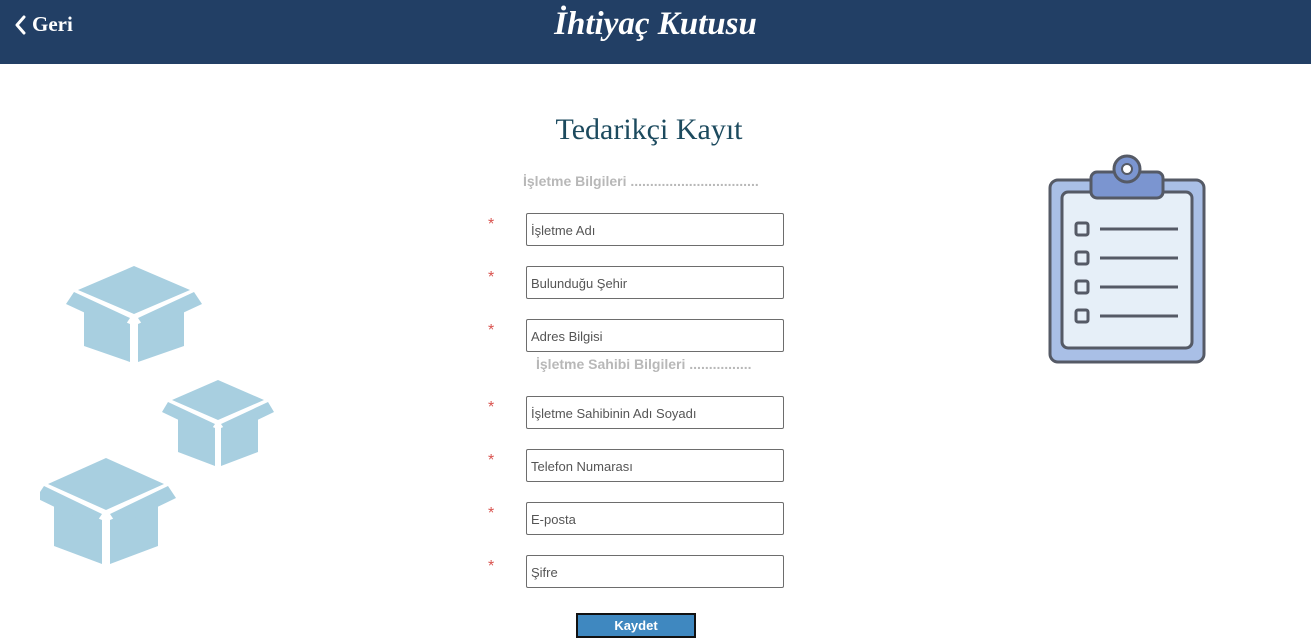  What do you see at coordinates (655, 282) in the screenshot?
I see `city-input` at bounding box center [655, 282].